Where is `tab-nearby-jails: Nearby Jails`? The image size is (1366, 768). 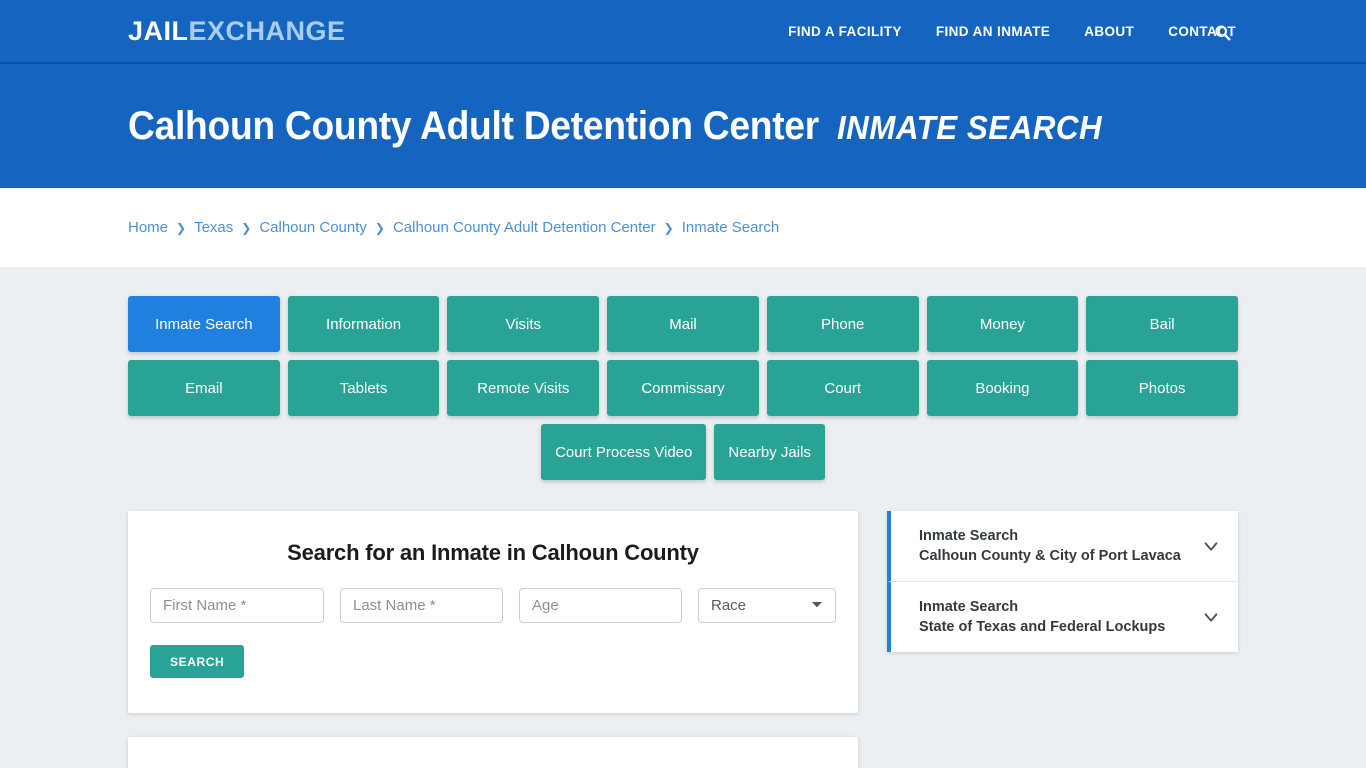
tab-nearby-jails: Nearby Jails is located at coordinates (769, 452).